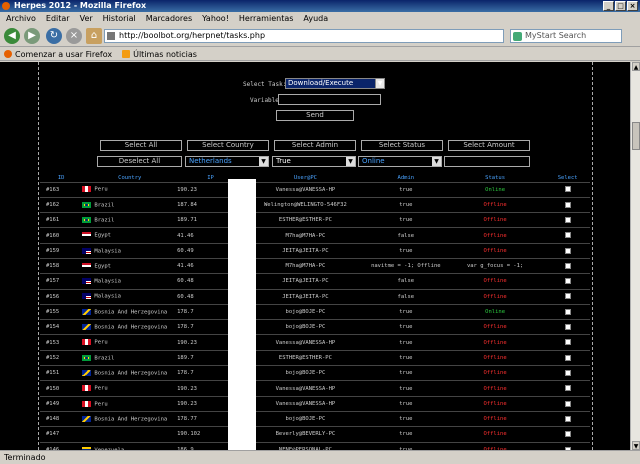 The image size is (640, 464). I want to click on row-user-pc: ESTHER@ESTHER-PC, so click(305, 220).